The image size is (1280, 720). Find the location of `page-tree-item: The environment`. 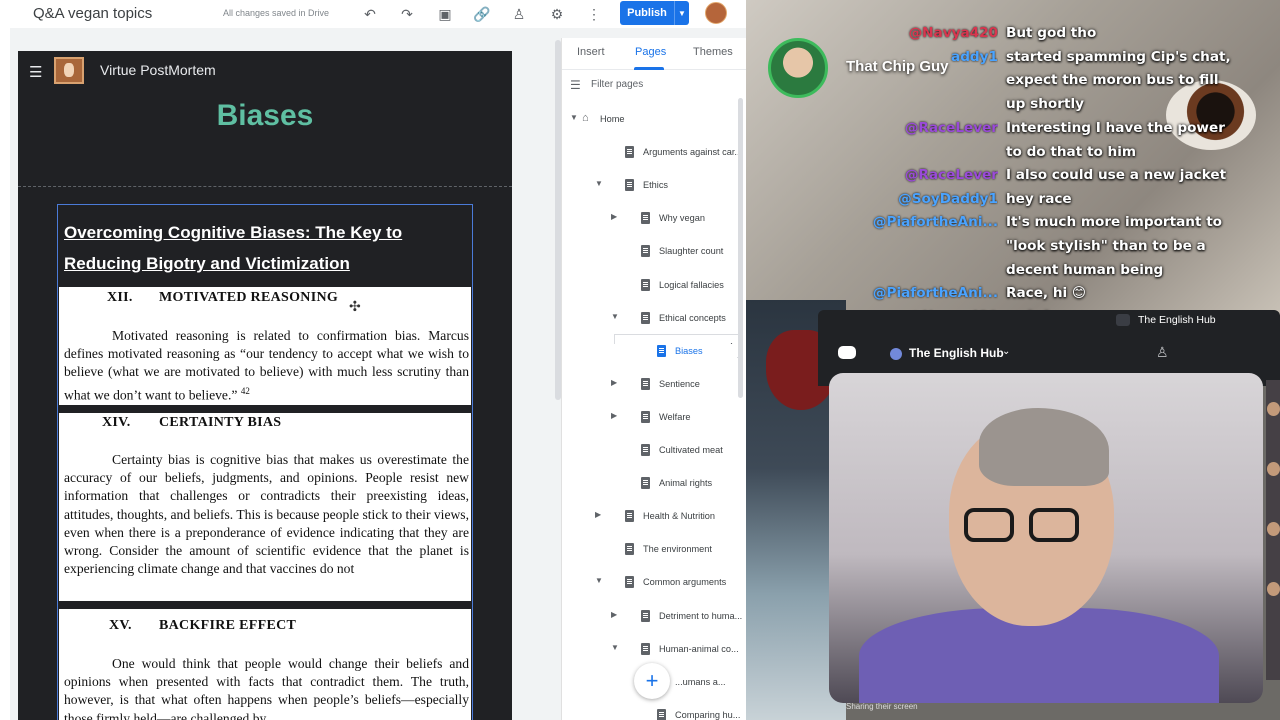

page-tree-item: The environment is located at coordinates (649, 551).